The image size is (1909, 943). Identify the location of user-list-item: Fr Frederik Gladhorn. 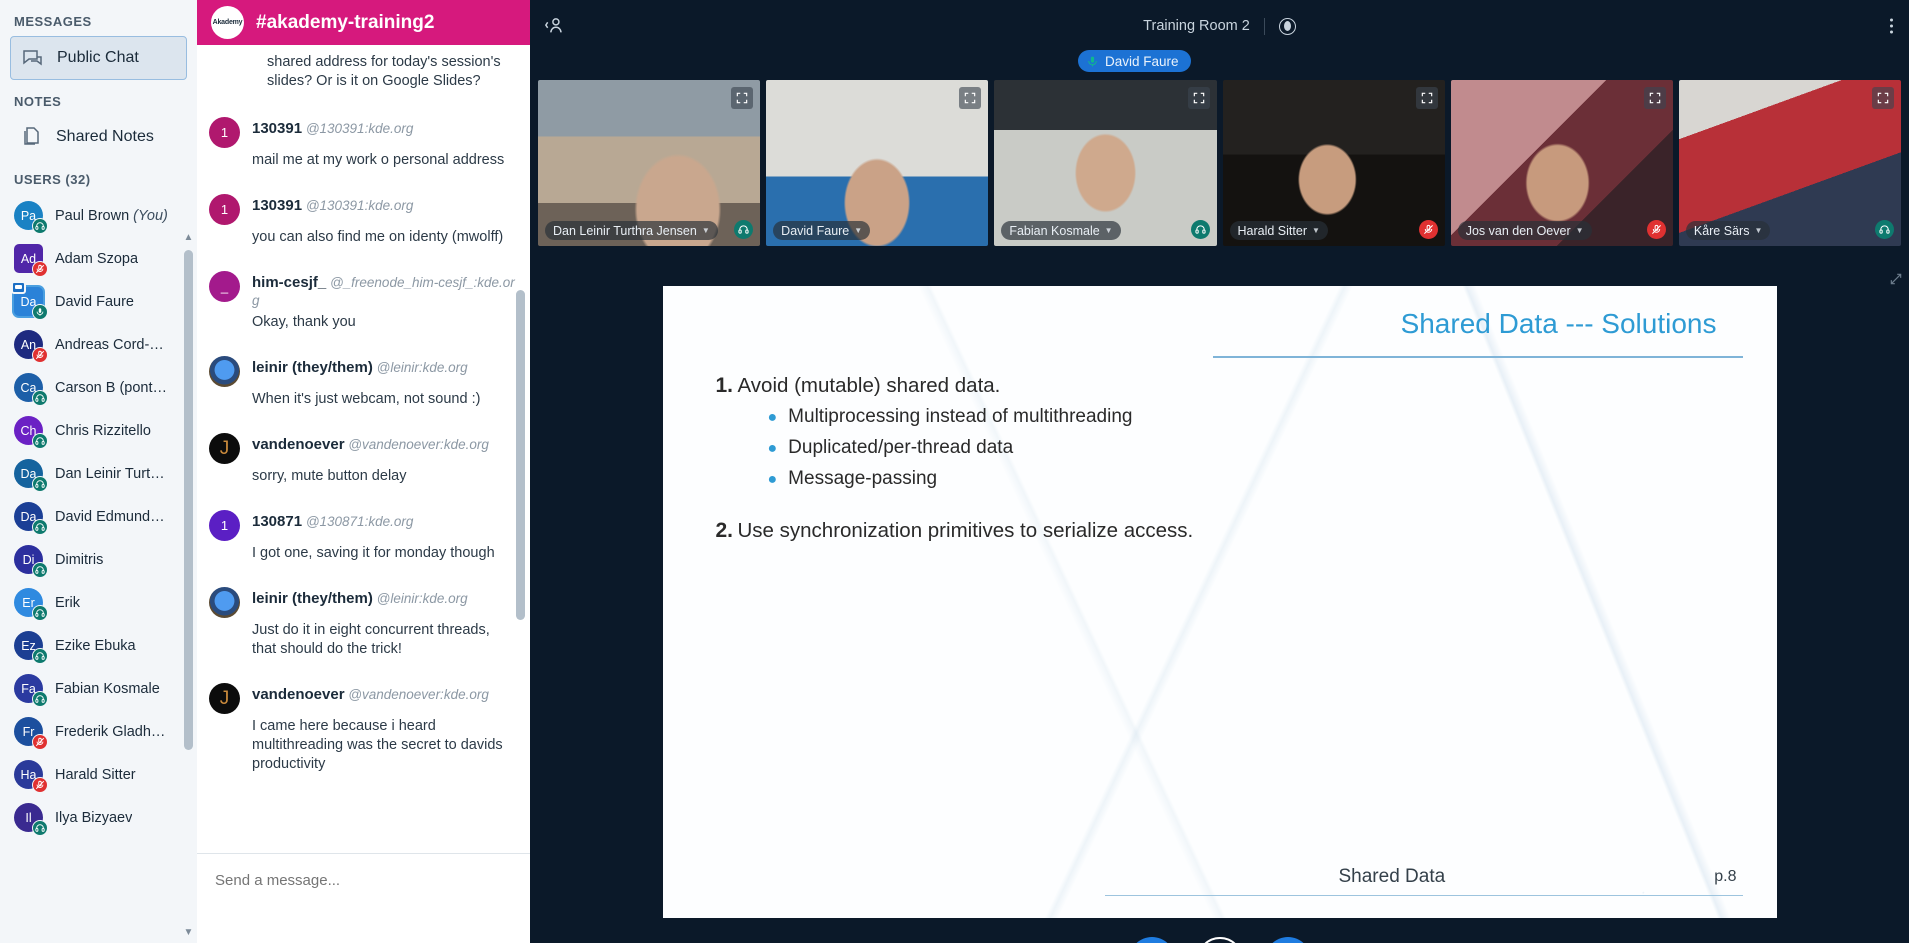
(91, 731).